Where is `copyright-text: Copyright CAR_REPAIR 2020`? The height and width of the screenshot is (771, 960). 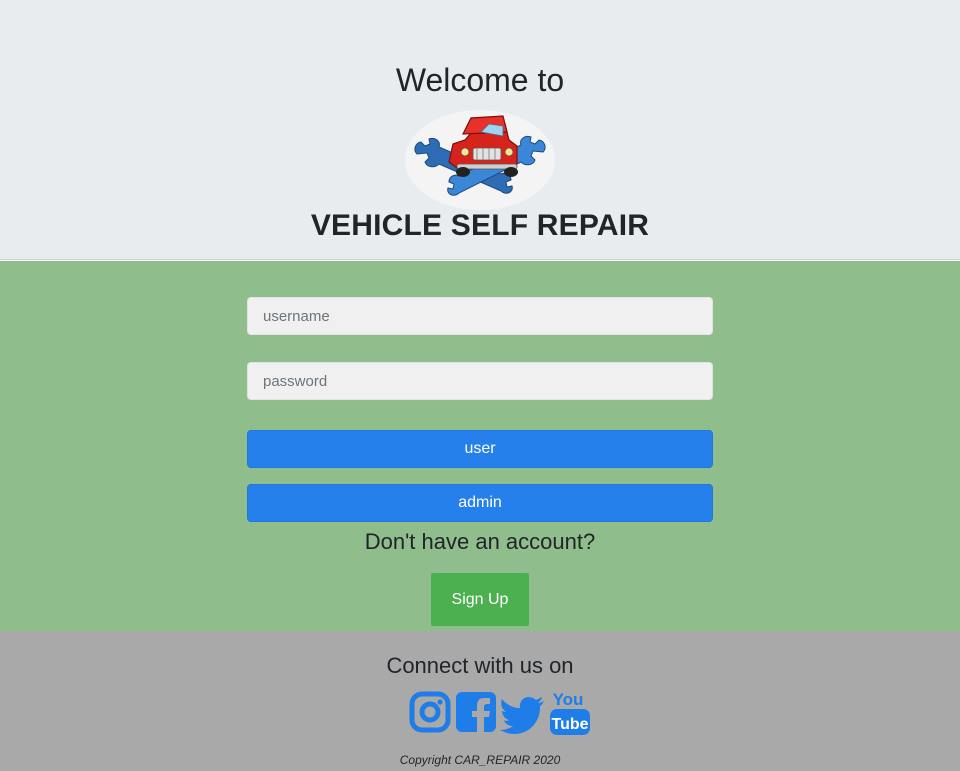
copyright-text: Copyright CAR_REPAIR 2020 is located at coordinates (480, 760).